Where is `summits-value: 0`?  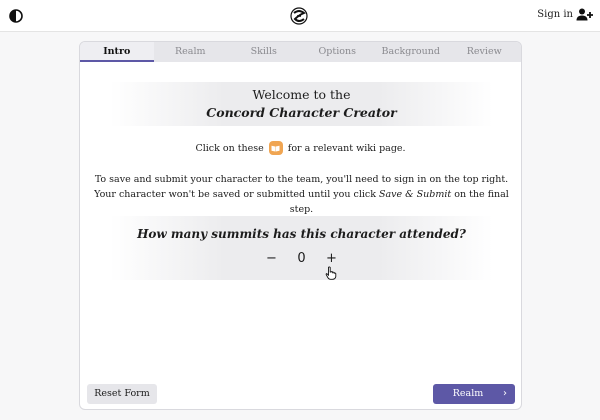
summits-value: 0 is located at coordinates (301, 258).